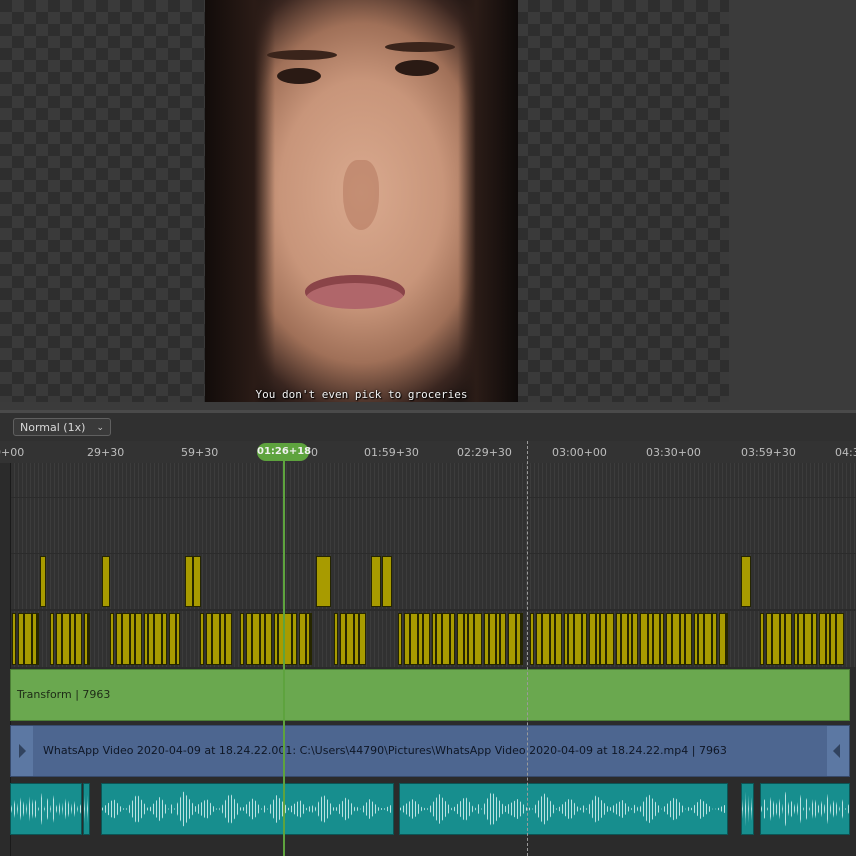 The image size is (856, 856). Describe the element at coordinates (22, 751) in the screenshot. I see `clip-trim-handle-left` at that location.